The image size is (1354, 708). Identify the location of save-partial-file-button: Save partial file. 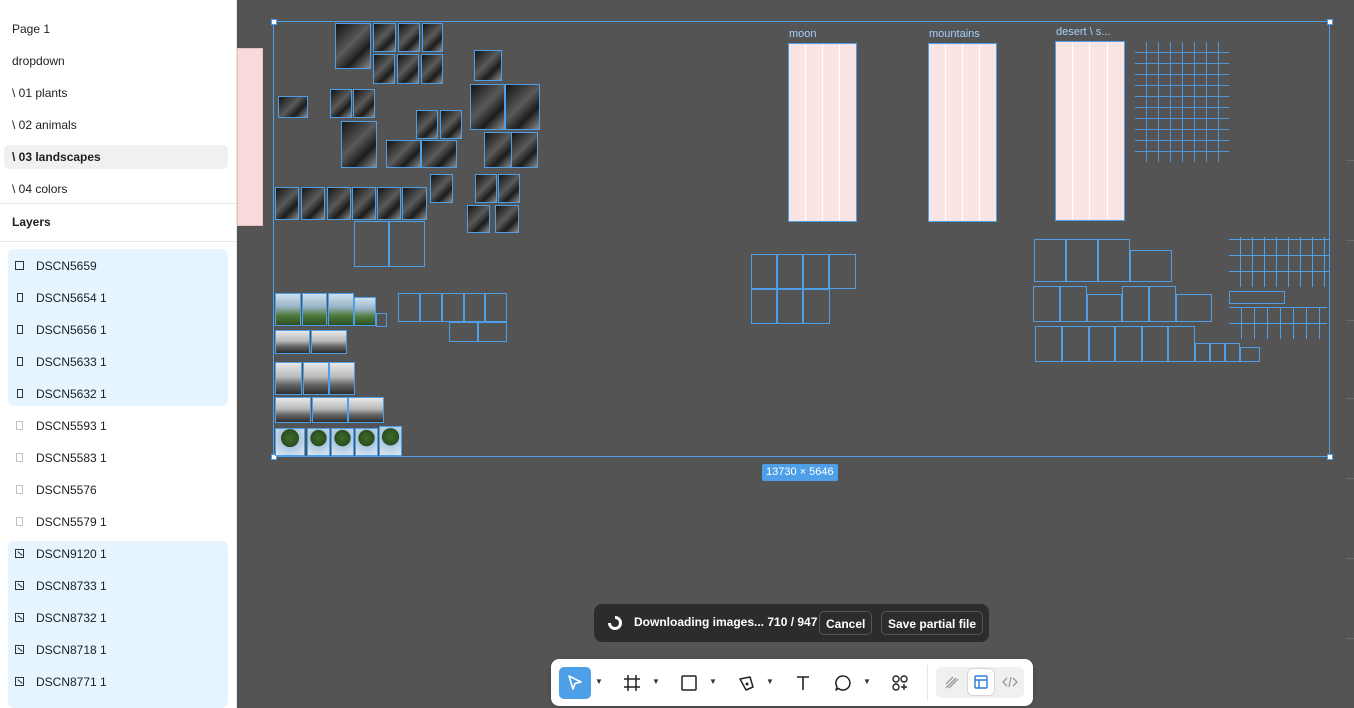
(932, 623).